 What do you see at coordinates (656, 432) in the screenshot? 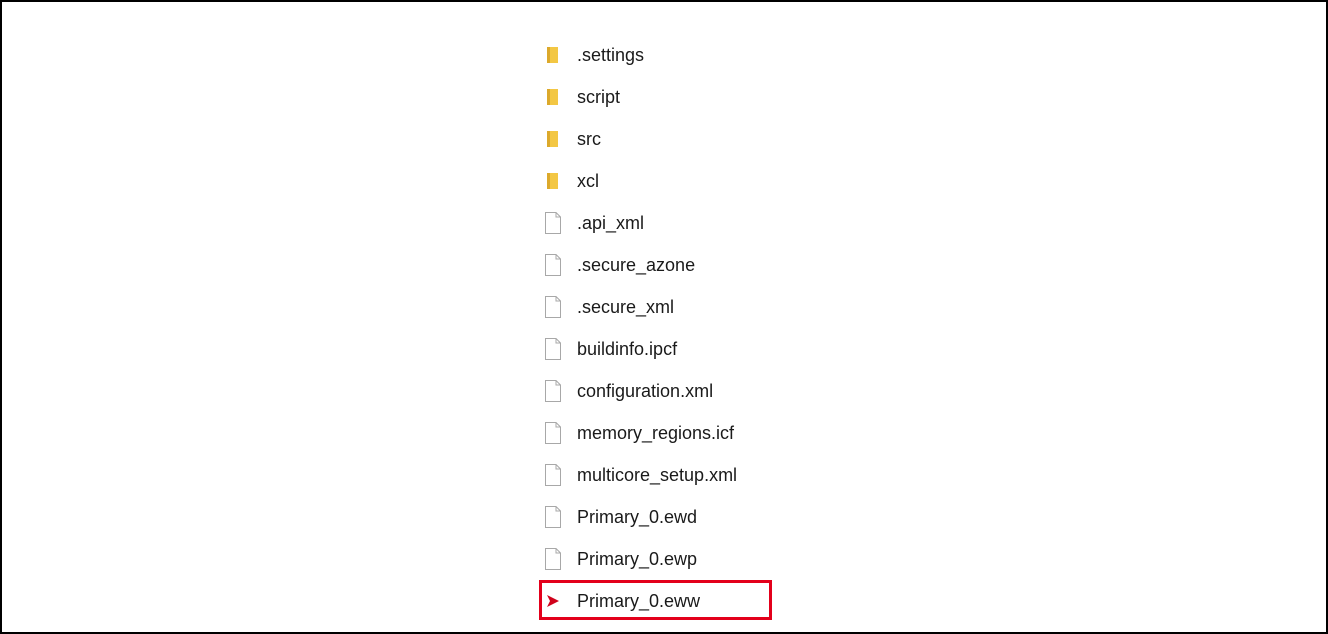
I see `file-name: memory_regions.icf` at bounding box center [656, 432].